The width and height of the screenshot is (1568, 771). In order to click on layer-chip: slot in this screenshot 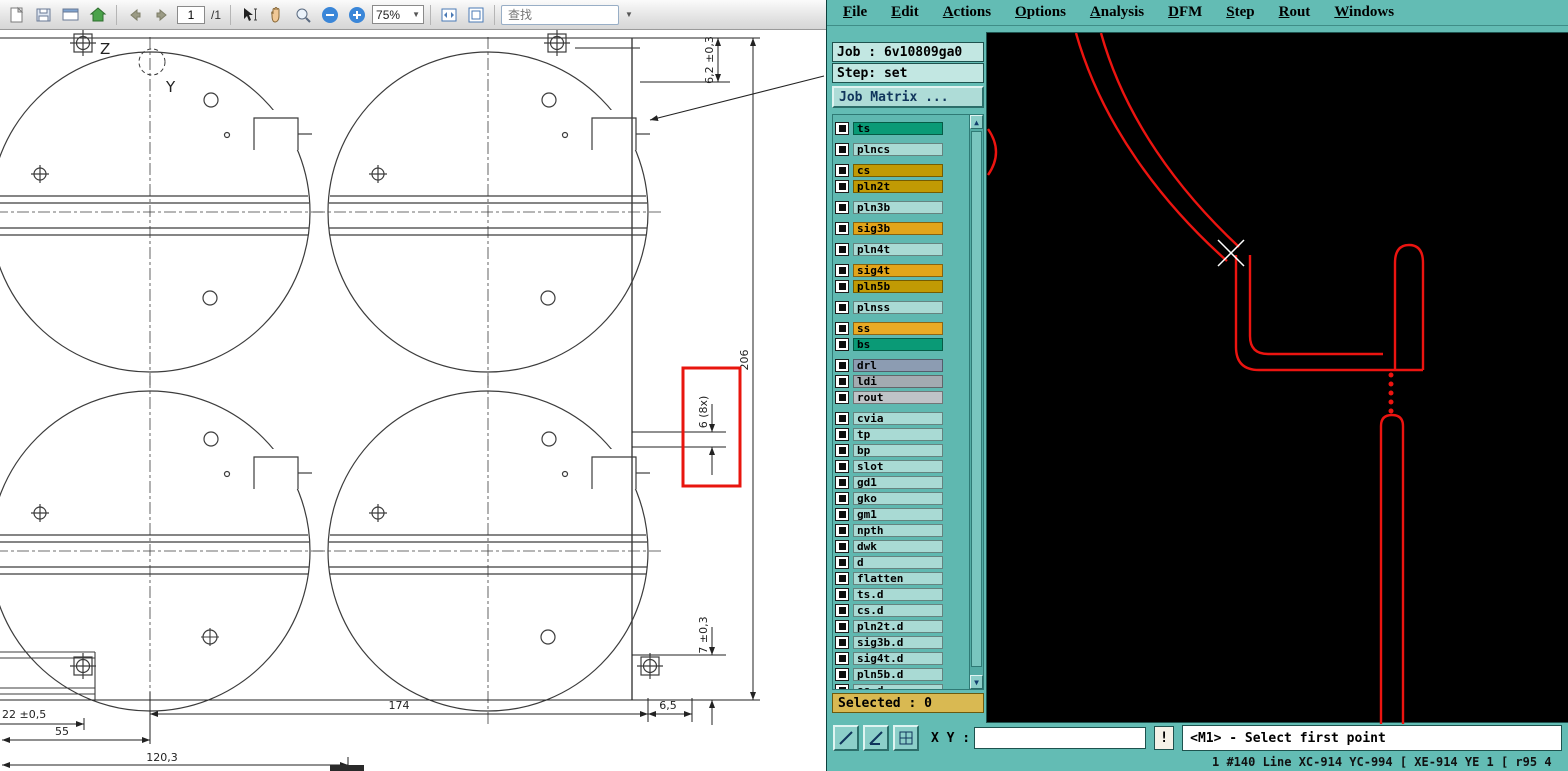, I will do `click(898, 466)`.